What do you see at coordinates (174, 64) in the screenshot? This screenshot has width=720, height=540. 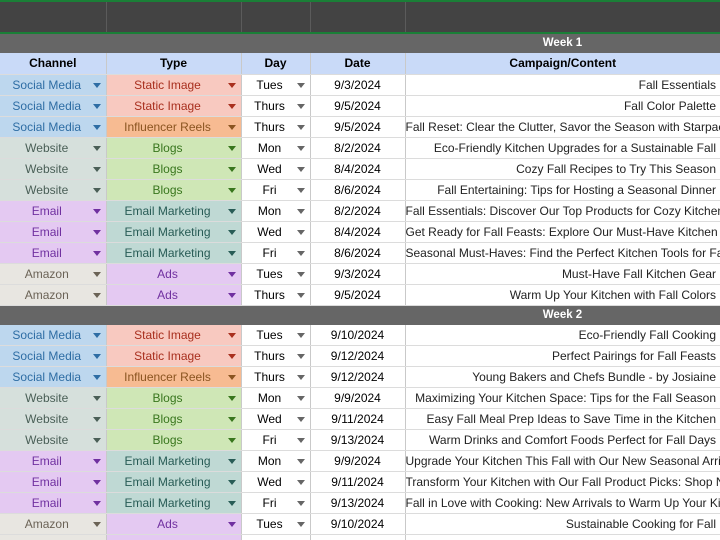 I see `column-header-type: Type` at bounding box center [174, 64].